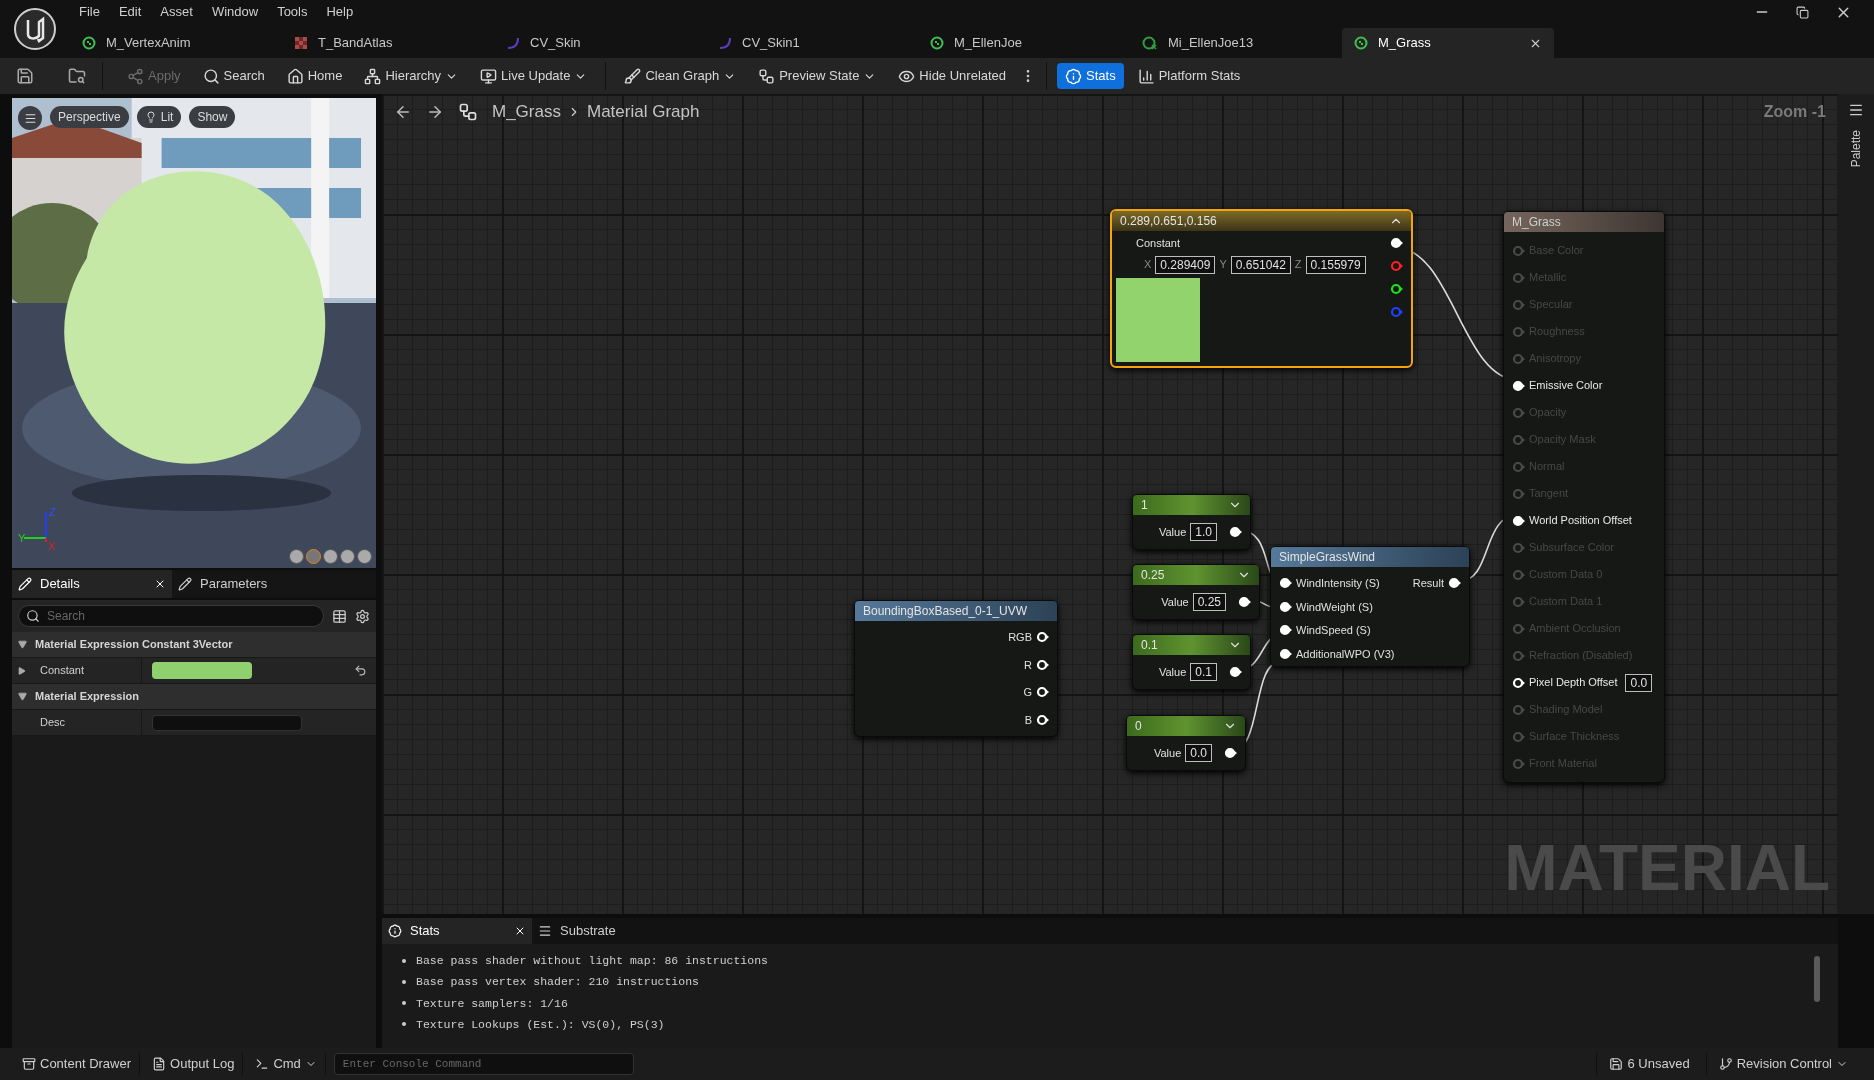  I want to click on back-icon, so click(403, 112).